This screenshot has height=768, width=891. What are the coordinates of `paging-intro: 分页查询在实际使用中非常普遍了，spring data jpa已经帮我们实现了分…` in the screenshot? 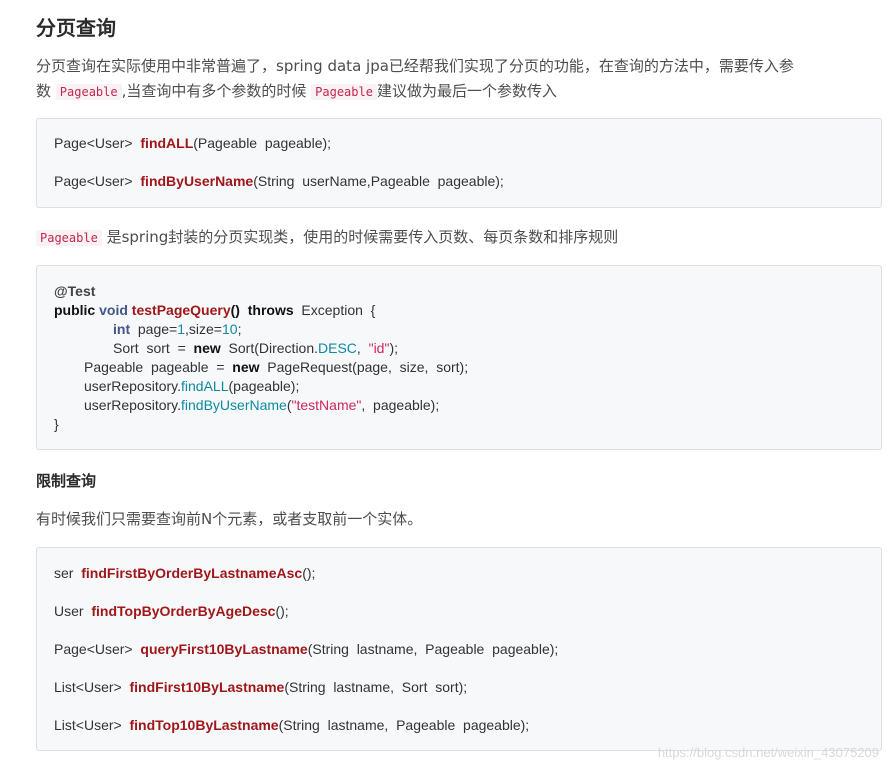 It's located at (446, 79).